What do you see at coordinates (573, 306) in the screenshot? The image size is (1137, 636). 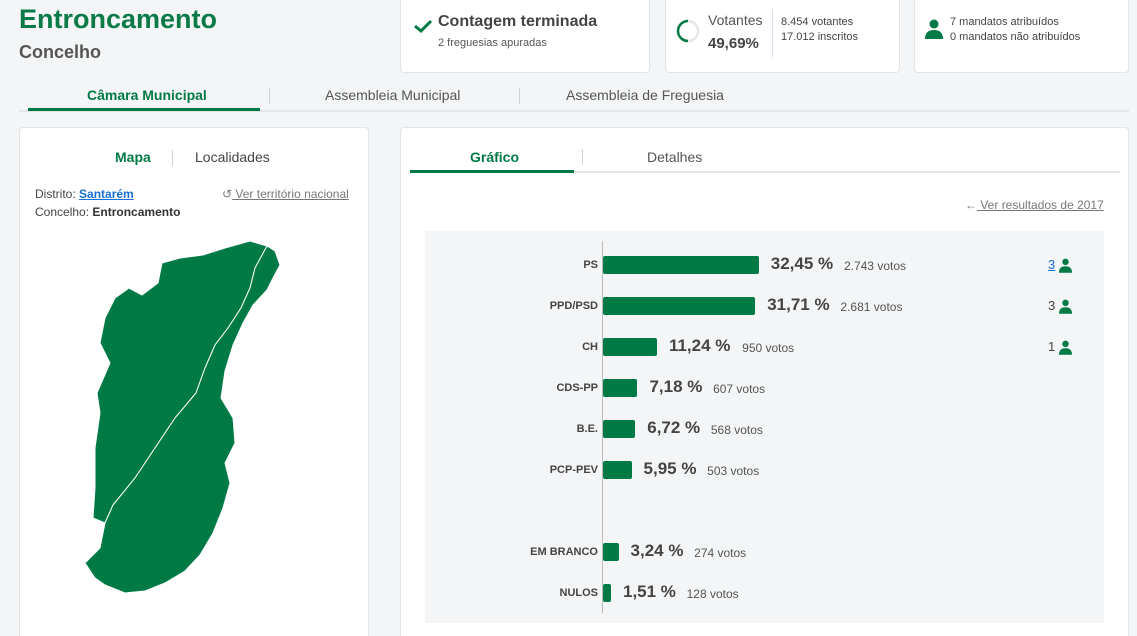 I see `party-label: PPD/PSD` at bounding box center [573, 306].